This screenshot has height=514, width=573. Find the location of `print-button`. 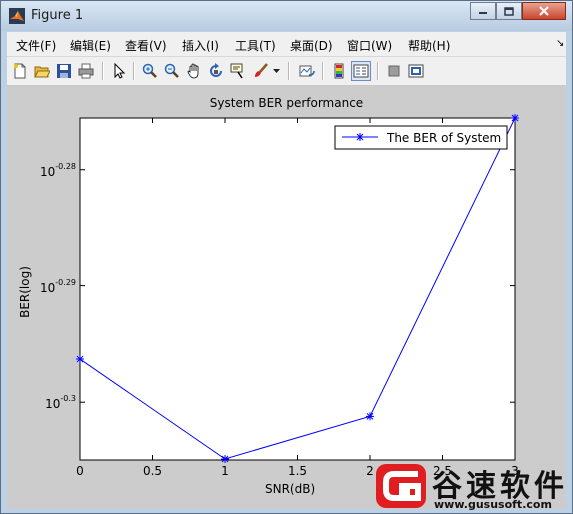

print-button is located at coordinates (86, 71).